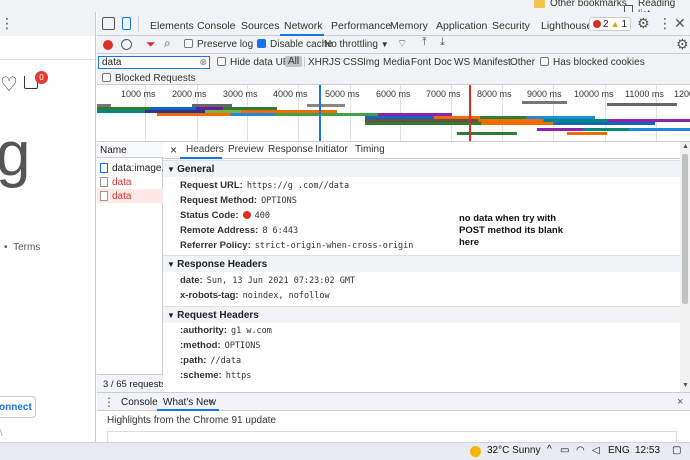  What do you see at coordinates (203, 62) in the screenshot?
I see `clear-filter-icon: ⊗` at bounding box center [203, 62].